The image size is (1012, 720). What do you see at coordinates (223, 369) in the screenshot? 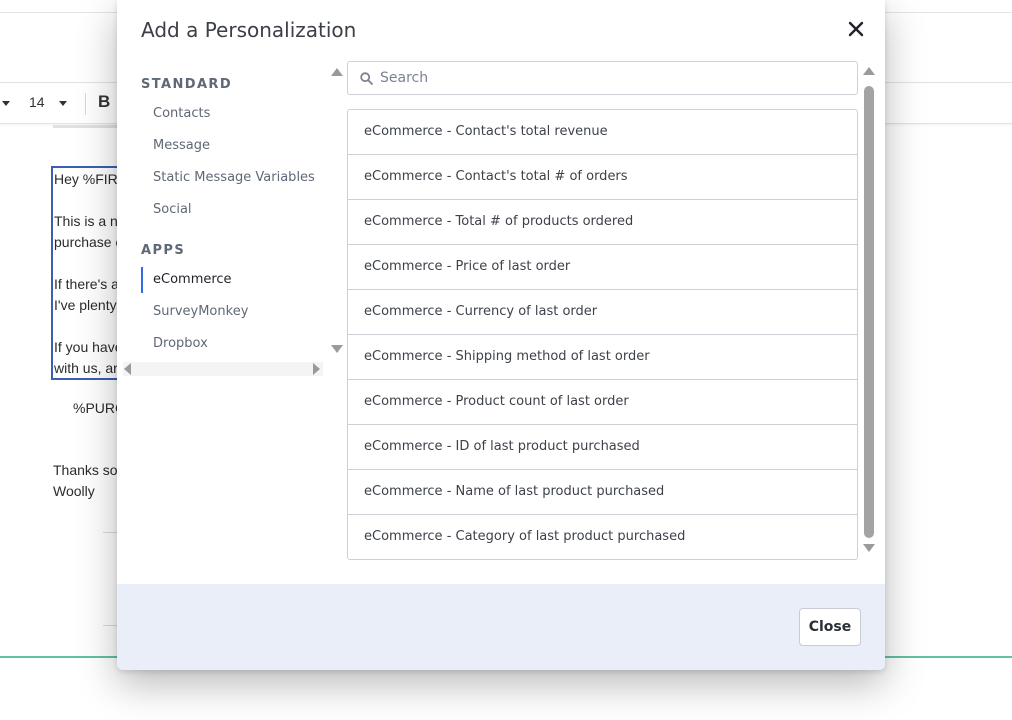
I see `nav-horizontal-scrollbar` at bounding box center [223, 369].